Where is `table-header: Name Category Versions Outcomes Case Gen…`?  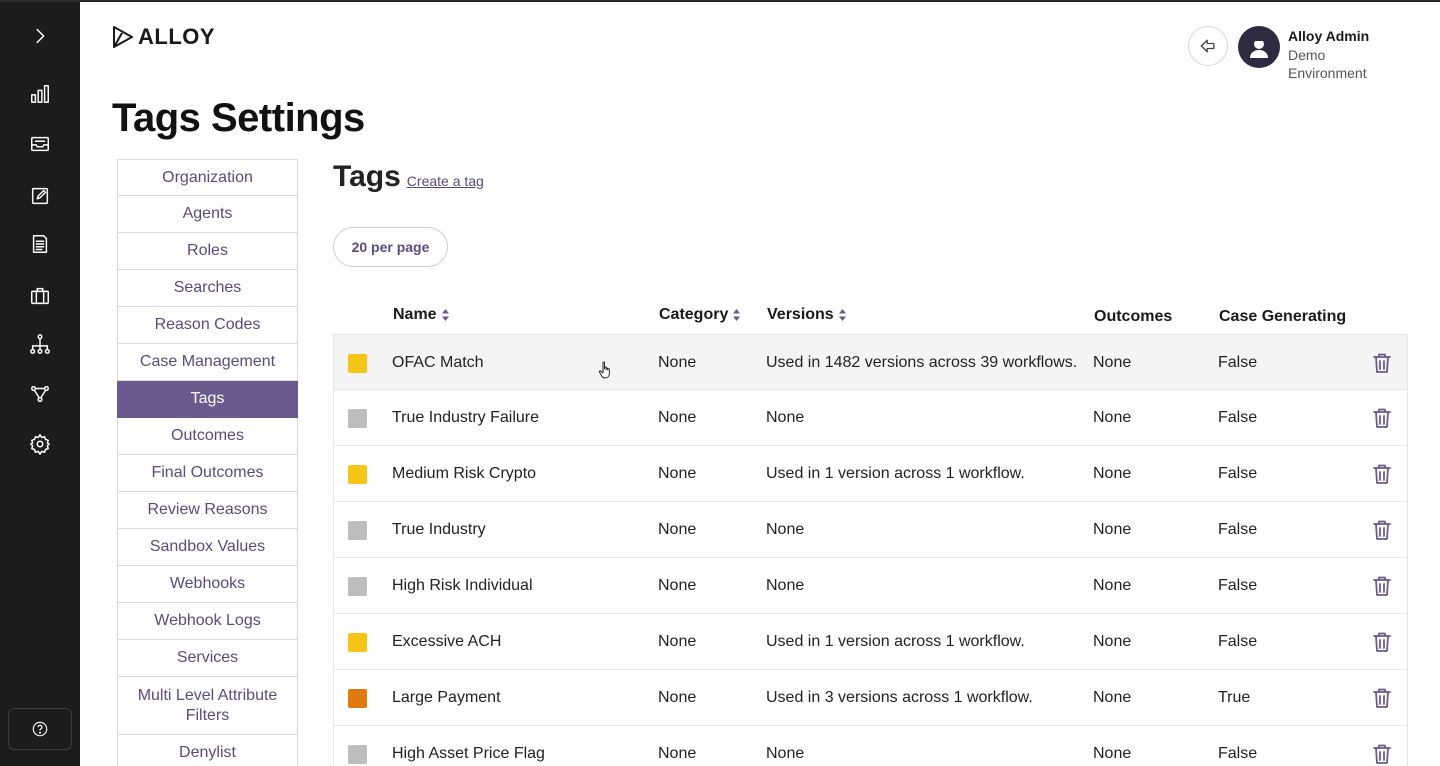 table-header: Name Category Versions Outcomes Case Gen… is located at coordinates (870, 316).